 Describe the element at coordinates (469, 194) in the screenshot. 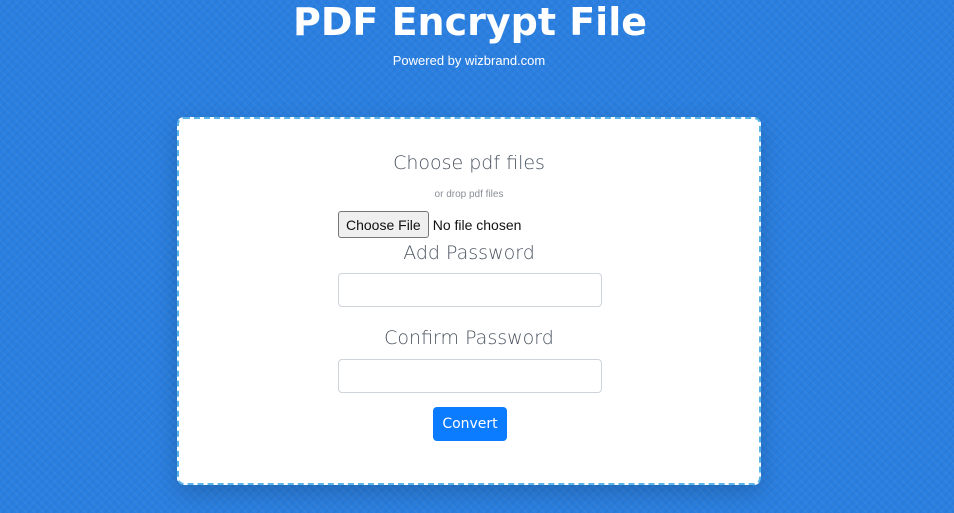

I see `drop-files-hint: or drop pdf files` at that location.